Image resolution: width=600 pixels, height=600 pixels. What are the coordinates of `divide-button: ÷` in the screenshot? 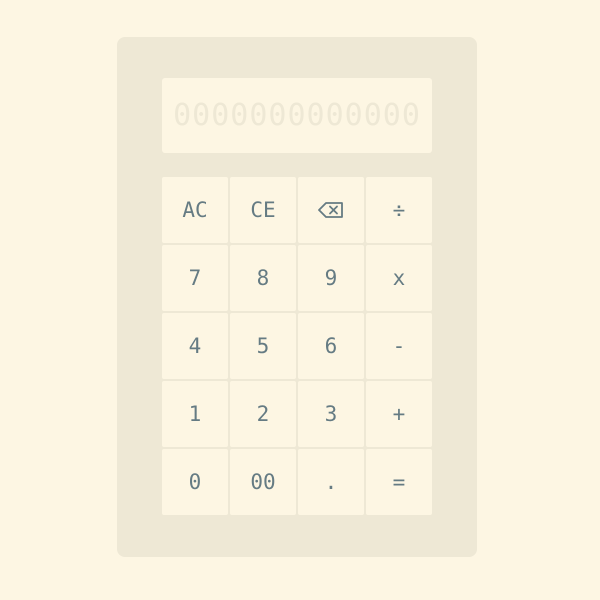 It's located at (399, 210).